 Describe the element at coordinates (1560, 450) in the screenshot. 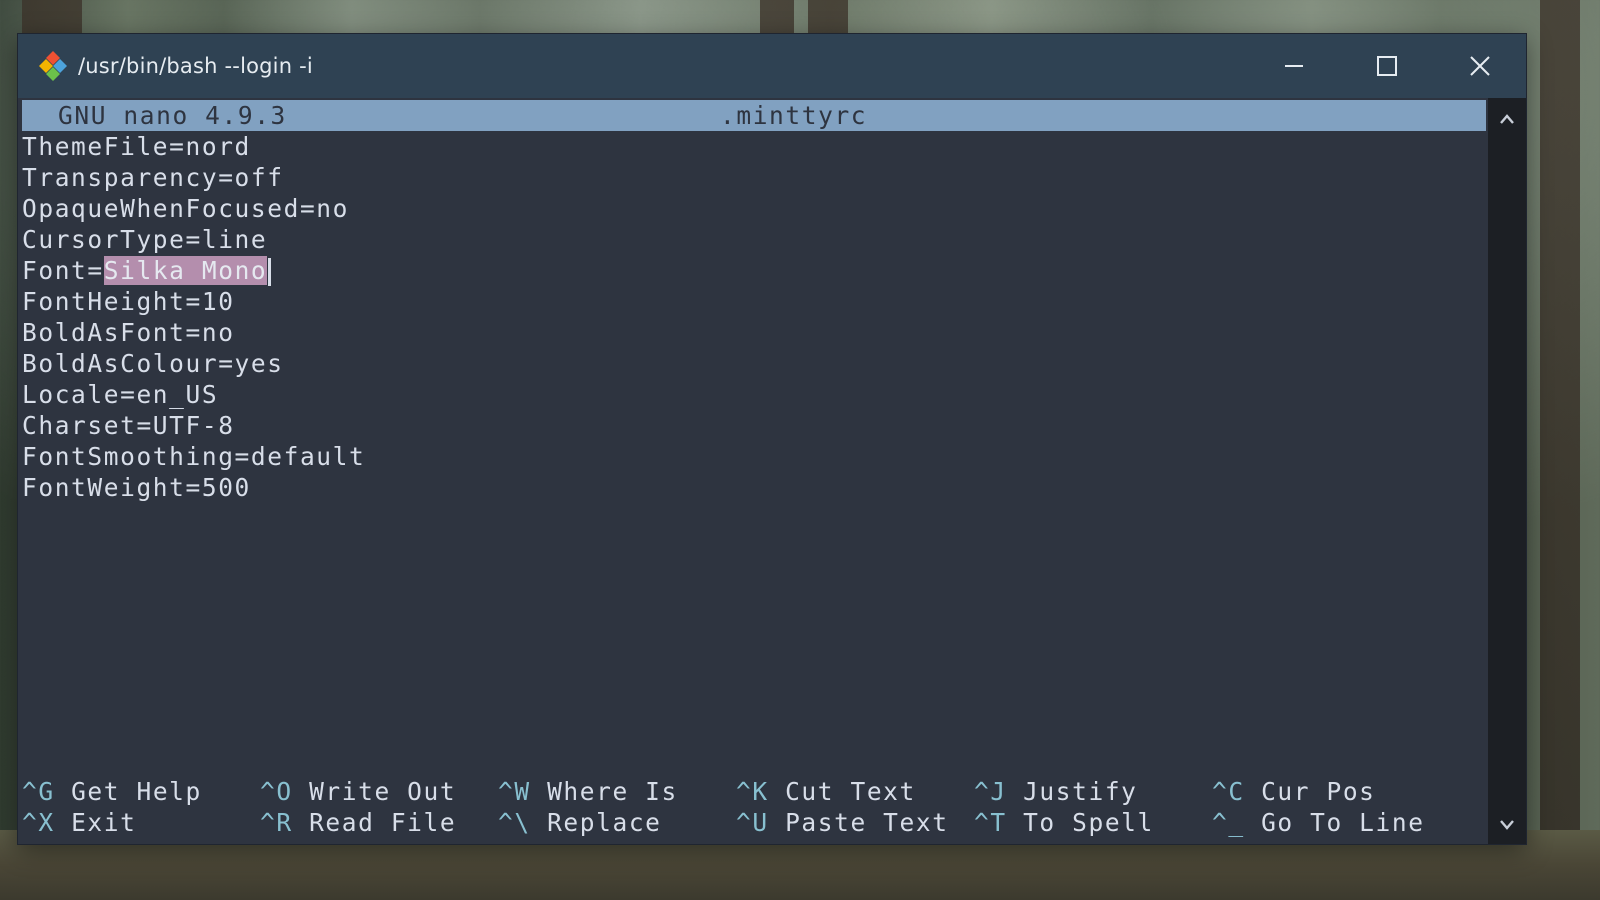

I see `background-tree` at that location.